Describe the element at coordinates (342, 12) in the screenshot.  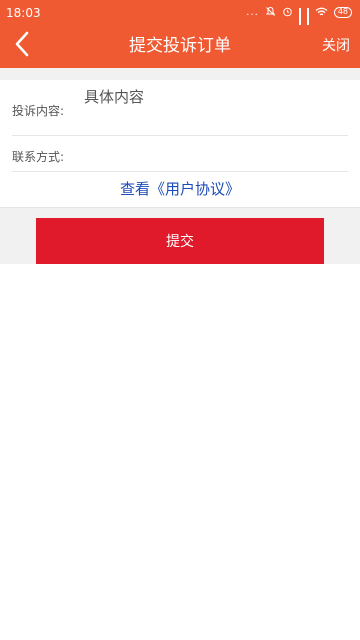
I see `battery-icon: 48` at that location.